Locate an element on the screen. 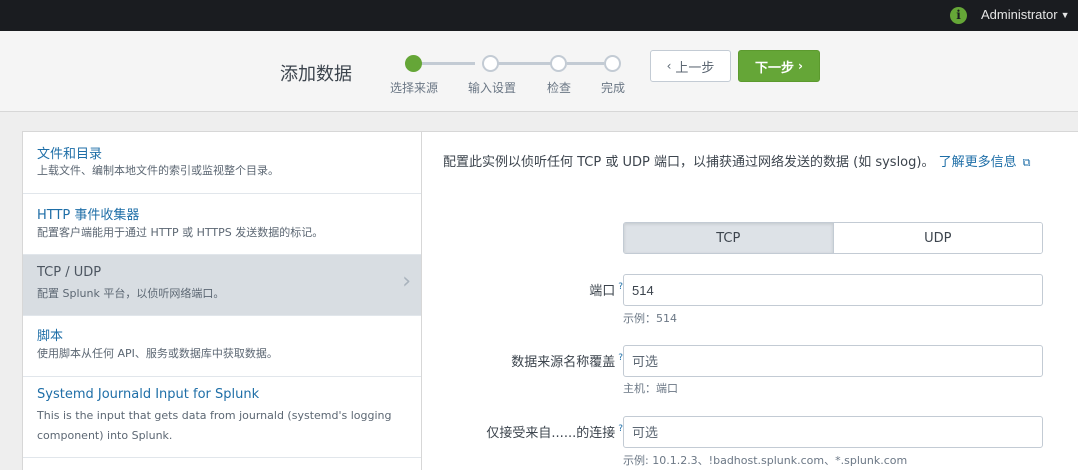 The height and width of the screenshot is (470, 1078). port-help: 示例：514 is located at coordinates (650, 318).